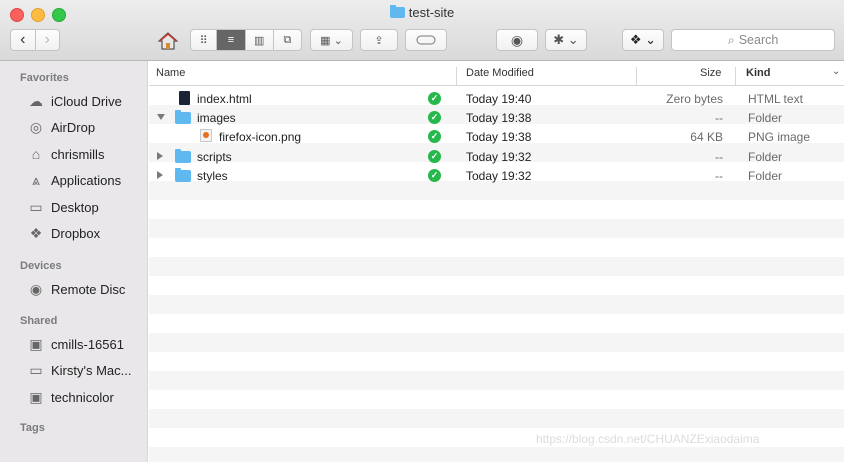 Image resolution: width=844 pixels, height=462 pixels. Describe the element at coordinates (61, 127) in the screenshot. I see `sidebar-item-airdrop: ◎ AirDrop` at that location.